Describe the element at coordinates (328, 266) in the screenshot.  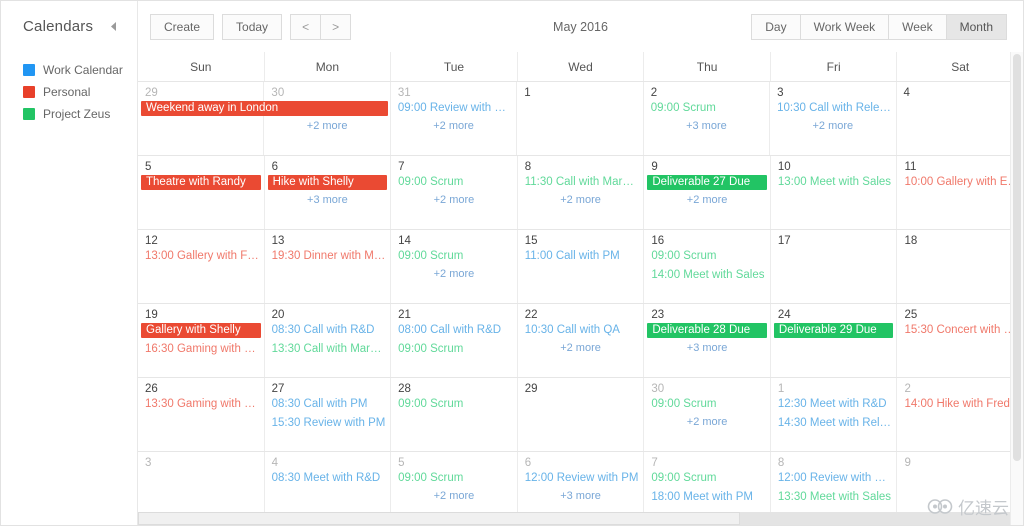
I see `day-cell: 13 19:30 Dinner with Mitch` at that location.